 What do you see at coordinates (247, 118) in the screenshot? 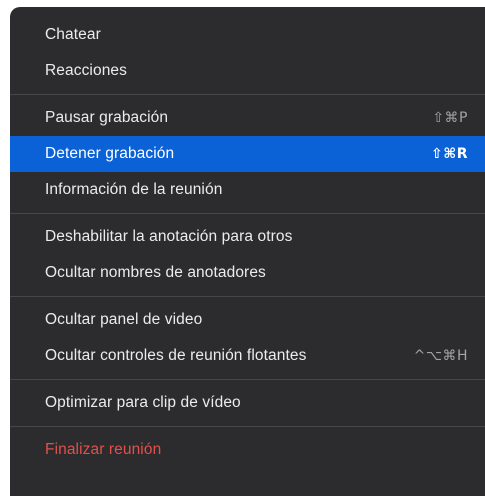
I see `menu-item-pausar-grabacion: Pausar grabación ⇧⌘P` at bounding box center [247, 118].